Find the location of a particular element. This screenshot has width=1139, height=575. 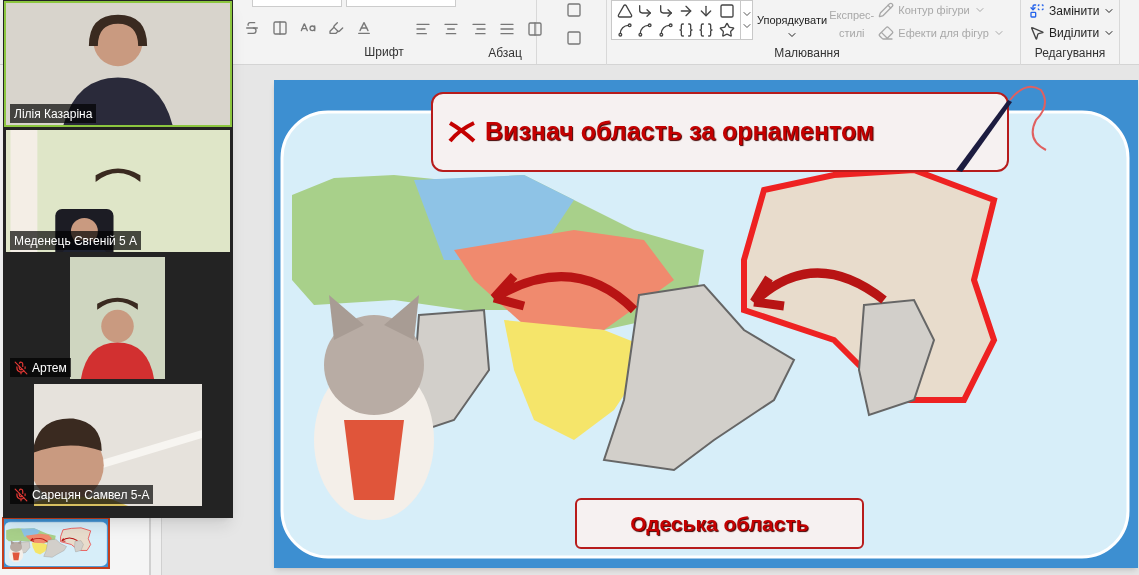

font-field is located at coordinates (297, 3).